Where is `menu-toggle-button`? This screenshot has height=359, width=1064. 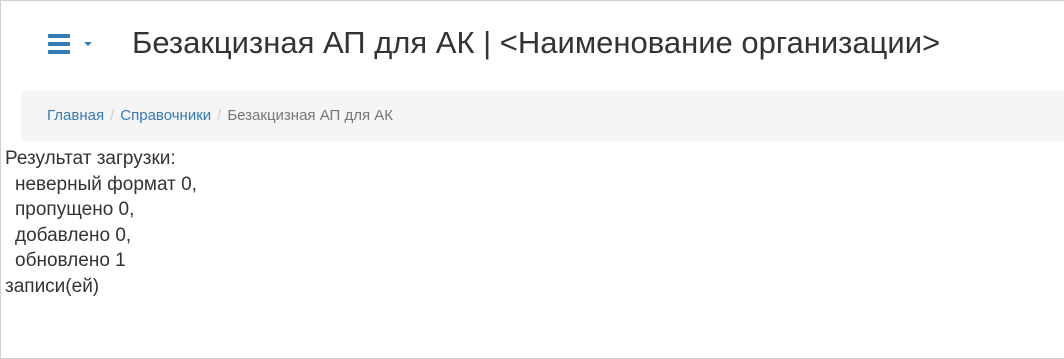
menu-toggle-button is located at coordinates (74, 45).